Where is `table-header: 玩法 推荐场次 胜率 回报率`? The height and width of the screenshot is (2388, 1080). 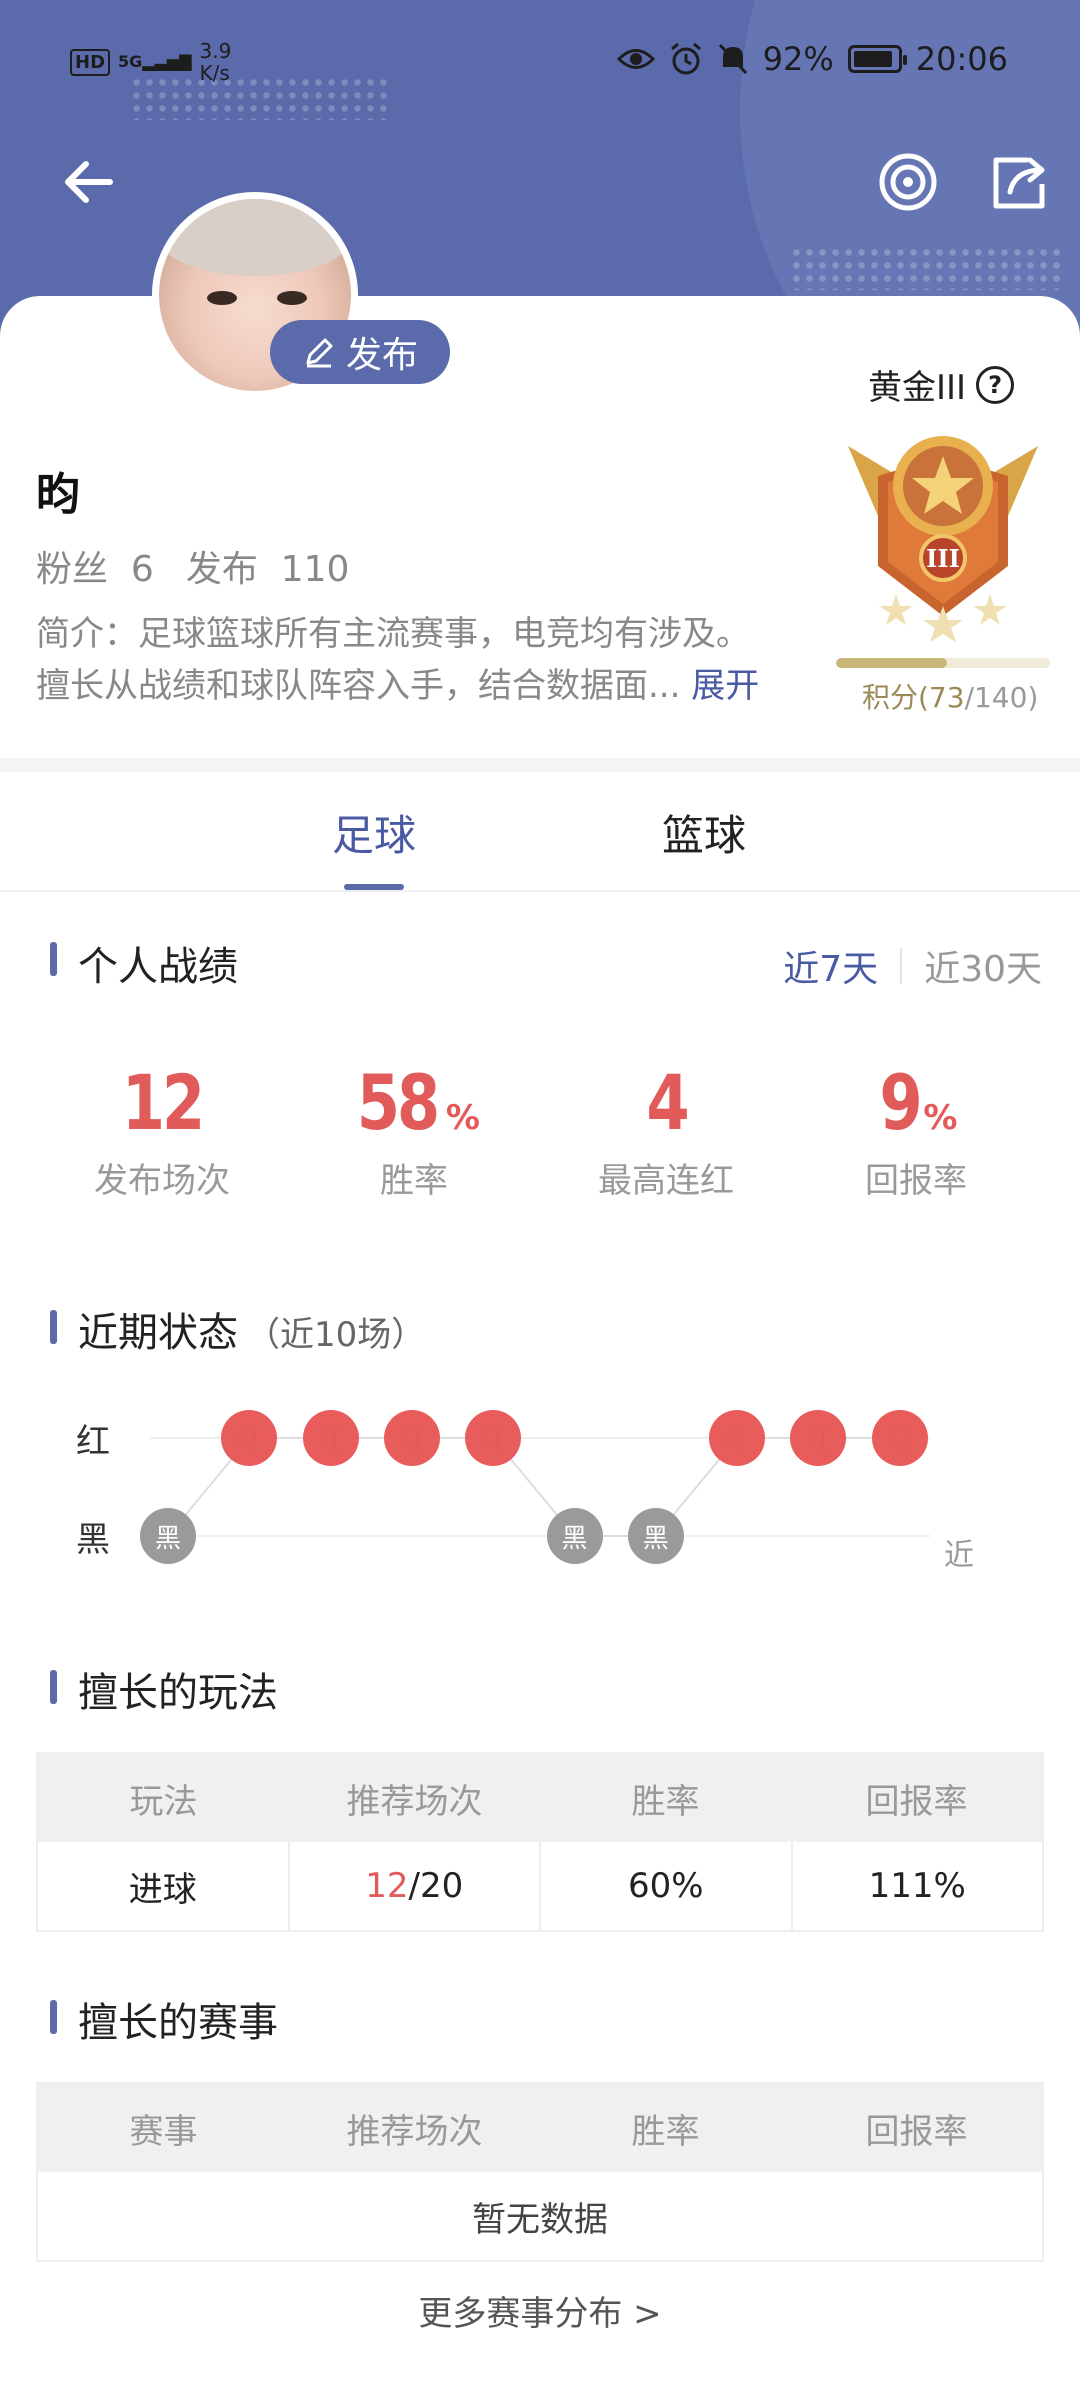 table-header: 玩法 推荐场次 胜率 回报率 is located at coordinates (540, 1798).